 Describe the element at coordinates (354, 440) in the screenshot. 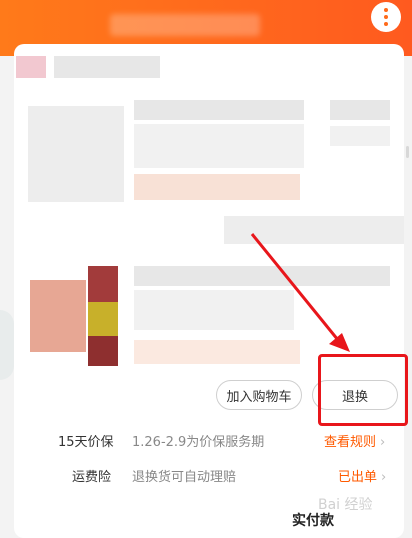

I see `view-rules-link: 查看规则 ›` at that location.